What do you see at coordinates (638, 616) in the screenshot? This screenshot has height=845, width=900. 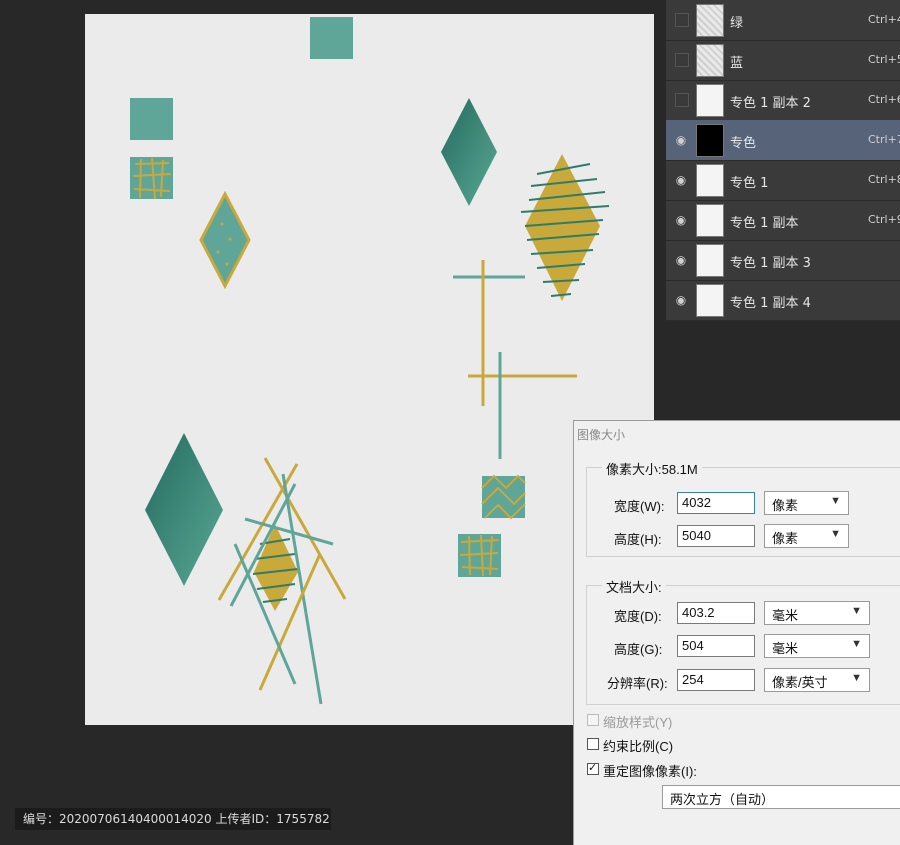 I see `doc-width-label: 宽度(D):` at bounding box center [638, 616].